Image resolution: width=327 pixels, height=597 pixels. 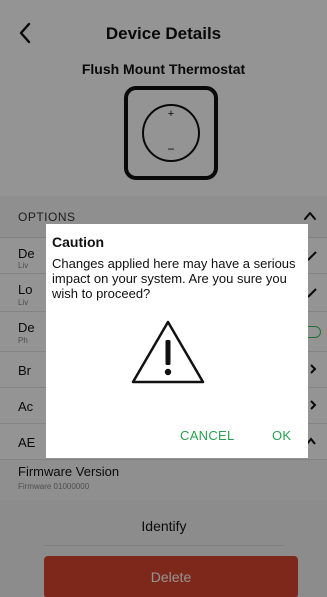 What do you see at coordinates (168, 352) in the screenshot?
I see `warning-icon` at bounding box center [168, 352].